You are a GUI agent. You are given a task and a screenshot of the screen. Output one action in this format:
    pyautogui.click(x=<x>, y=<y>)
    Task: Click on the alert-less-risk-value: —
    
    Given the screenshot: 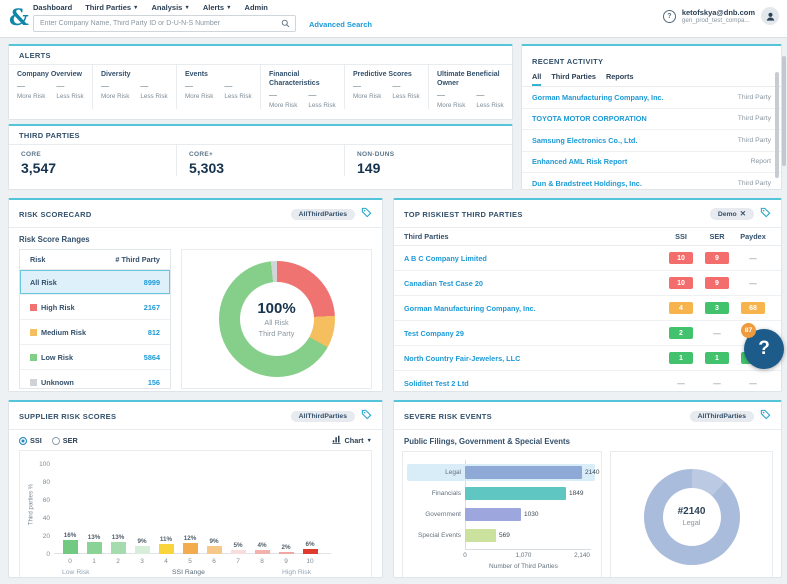 What is the action you would take?
    pyautogui.click(x=228, y=87)
    